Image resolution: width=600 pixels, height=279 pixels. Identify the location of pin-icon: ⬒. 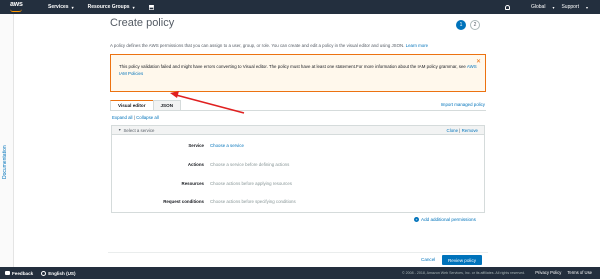
(152, 7).